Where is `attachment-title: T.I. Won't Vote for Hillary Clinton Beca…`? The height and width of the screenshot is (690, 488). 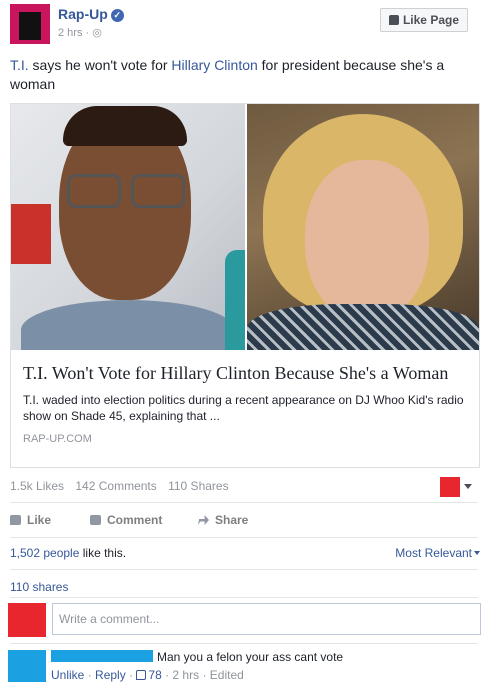
attachment-title: T.I. Won't Vote for Hillary Clinton Beca… is located at coordinates (245, 373).